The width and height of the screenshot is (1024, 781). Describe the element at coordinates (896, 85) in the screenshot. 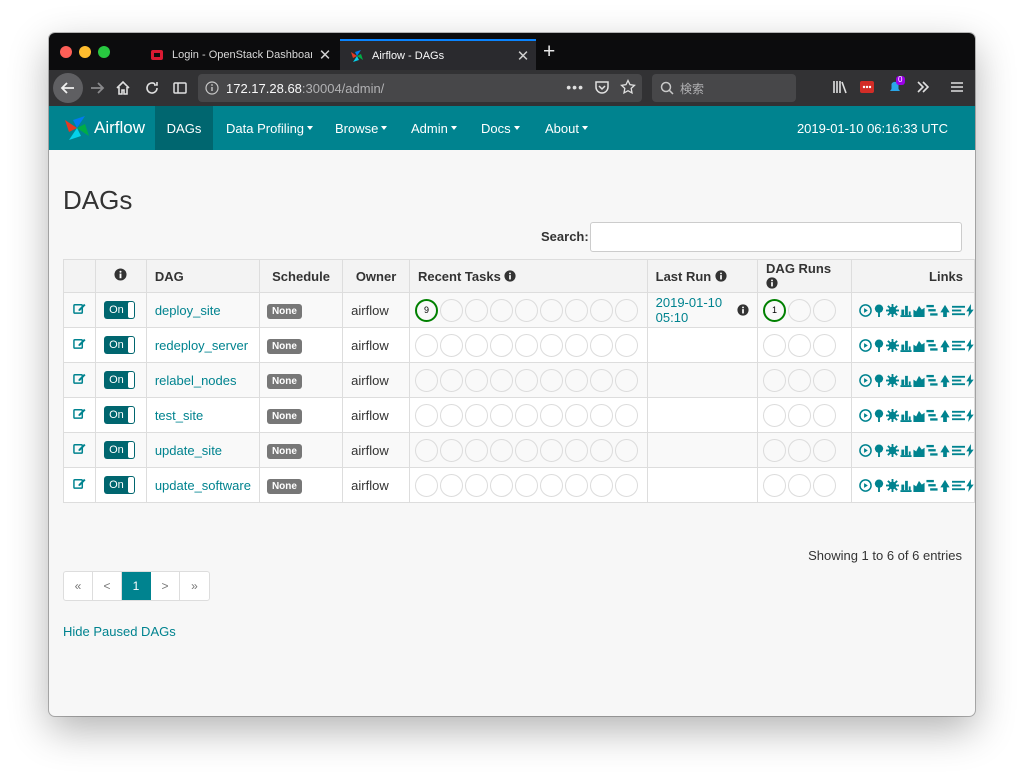

I see `notifications-button: 0` at that location.